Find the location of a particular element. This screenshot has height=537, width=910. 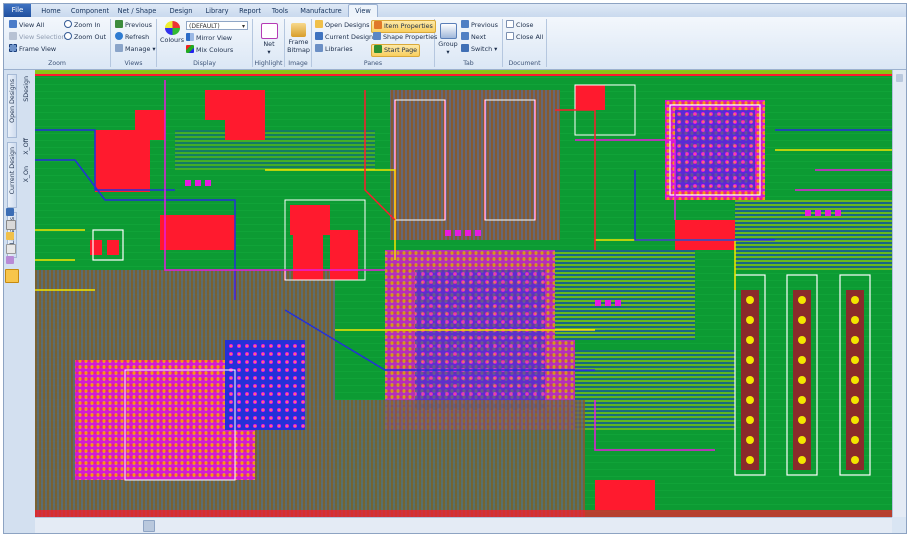

vertical-scrollbar is located at coordinates (899, 293).